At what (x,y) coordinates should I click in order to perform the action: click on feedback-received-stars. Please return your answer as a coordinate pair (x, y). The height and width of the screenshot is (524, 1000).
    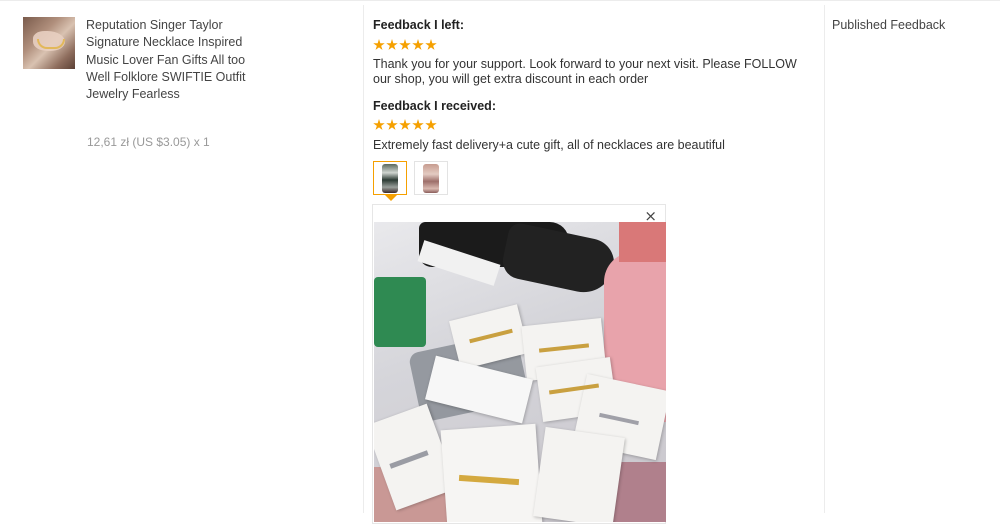
    Looking at the image, I should click on (405, 125).